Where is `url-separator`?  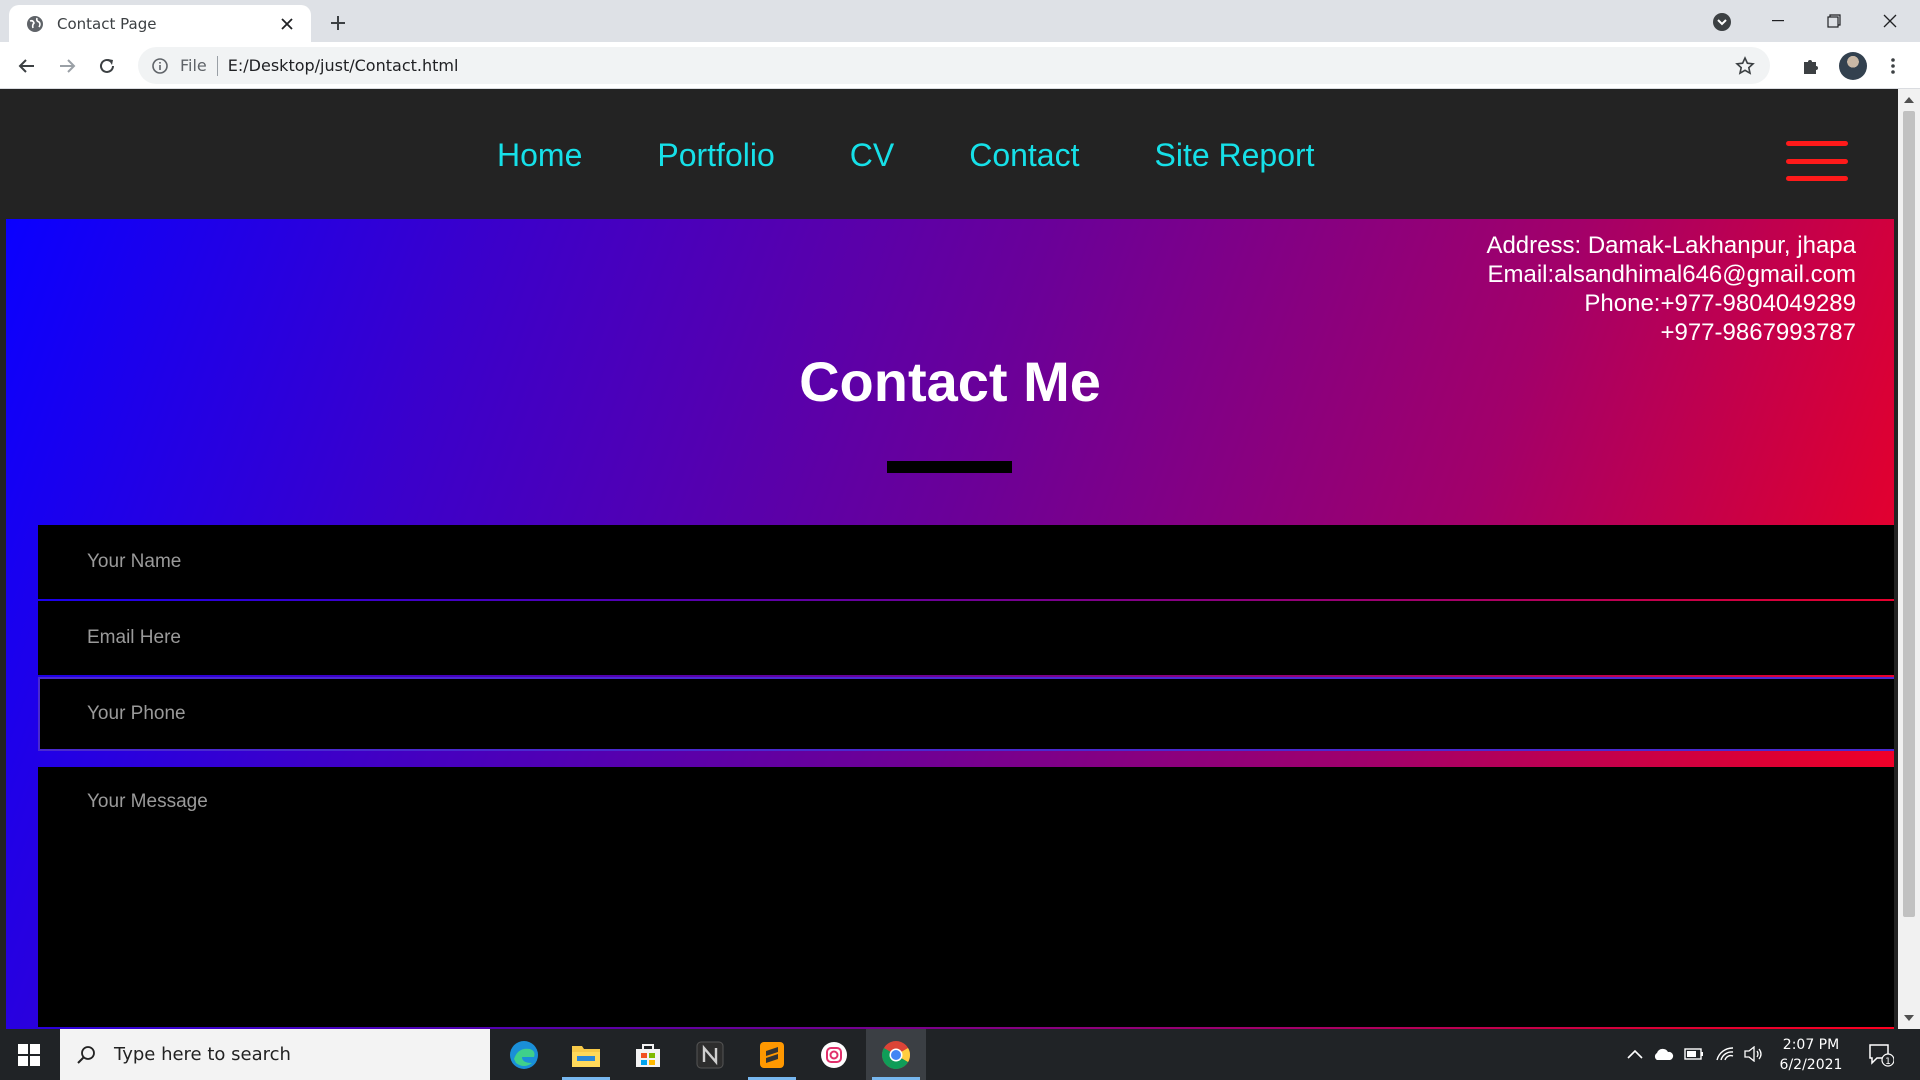
url-separator is located at coordinates (217, 65).